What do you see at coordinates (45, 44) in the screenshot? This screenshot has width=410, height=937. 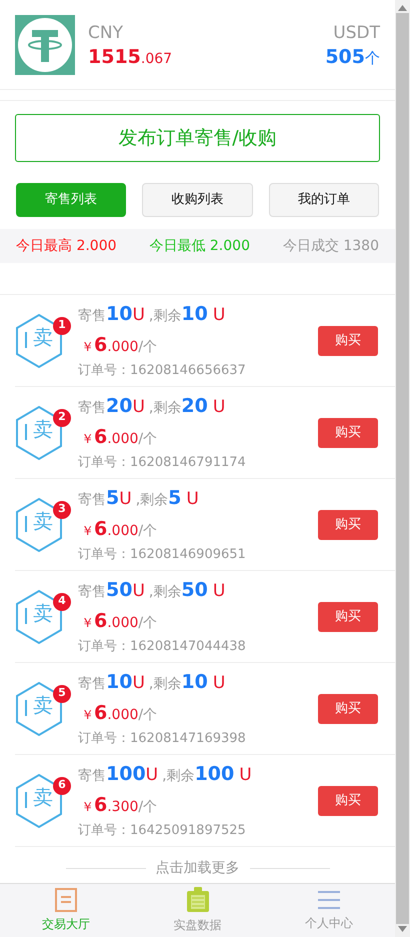 I see `tether-logo-icon` at bounding box center [45, 44].